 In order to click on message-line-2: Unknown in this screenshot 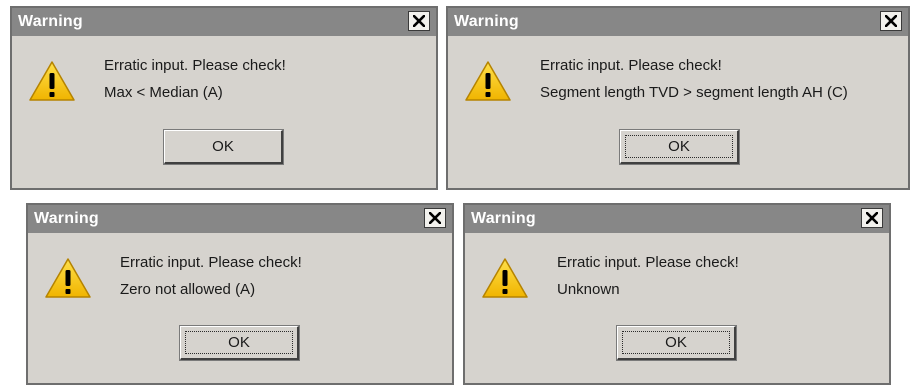, I will do `click(588, 289)`.